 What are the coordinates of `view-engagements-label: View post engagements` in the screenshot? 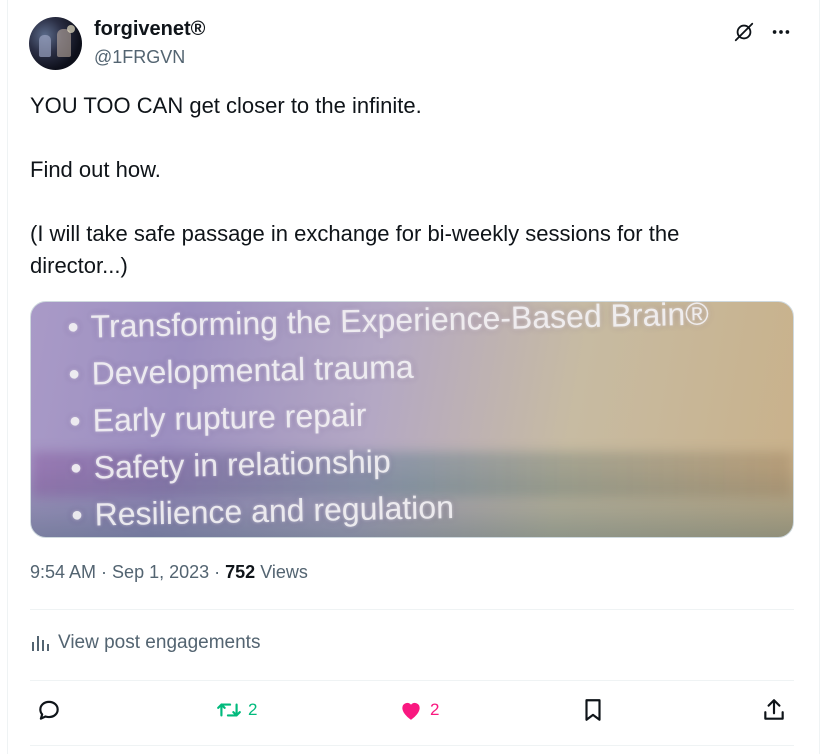 It's located at (159, 642).